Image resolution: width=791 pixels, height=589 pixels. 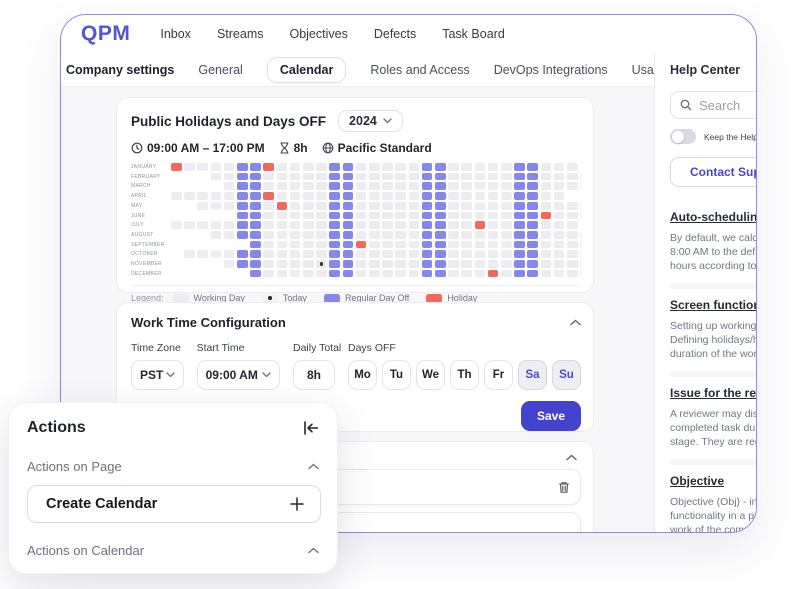 What do you see at coordinates (713, 393) in the screenshot?
I see `help-article-title: Issue for the reviewer` at bounding box center [713, 393].